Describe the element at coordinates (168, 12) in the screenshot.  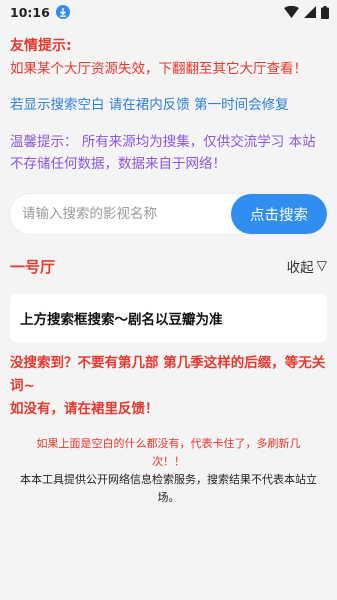
I see `status-bar: 10:16` at that location.